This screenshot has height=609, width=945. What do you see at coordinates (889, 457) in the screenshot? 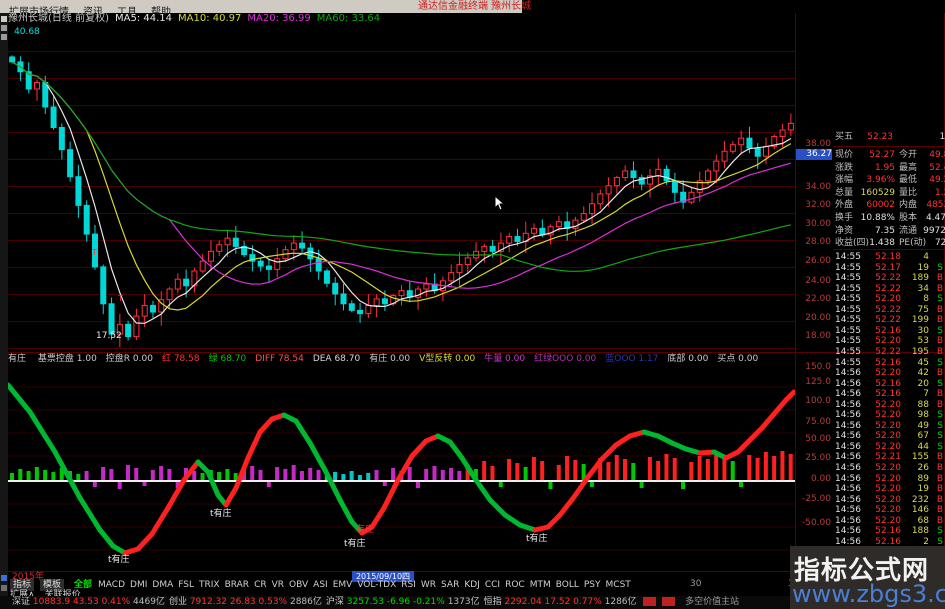
I see `tick-row: 14:56 52.21 155 B` at bounding box center [889, 457].